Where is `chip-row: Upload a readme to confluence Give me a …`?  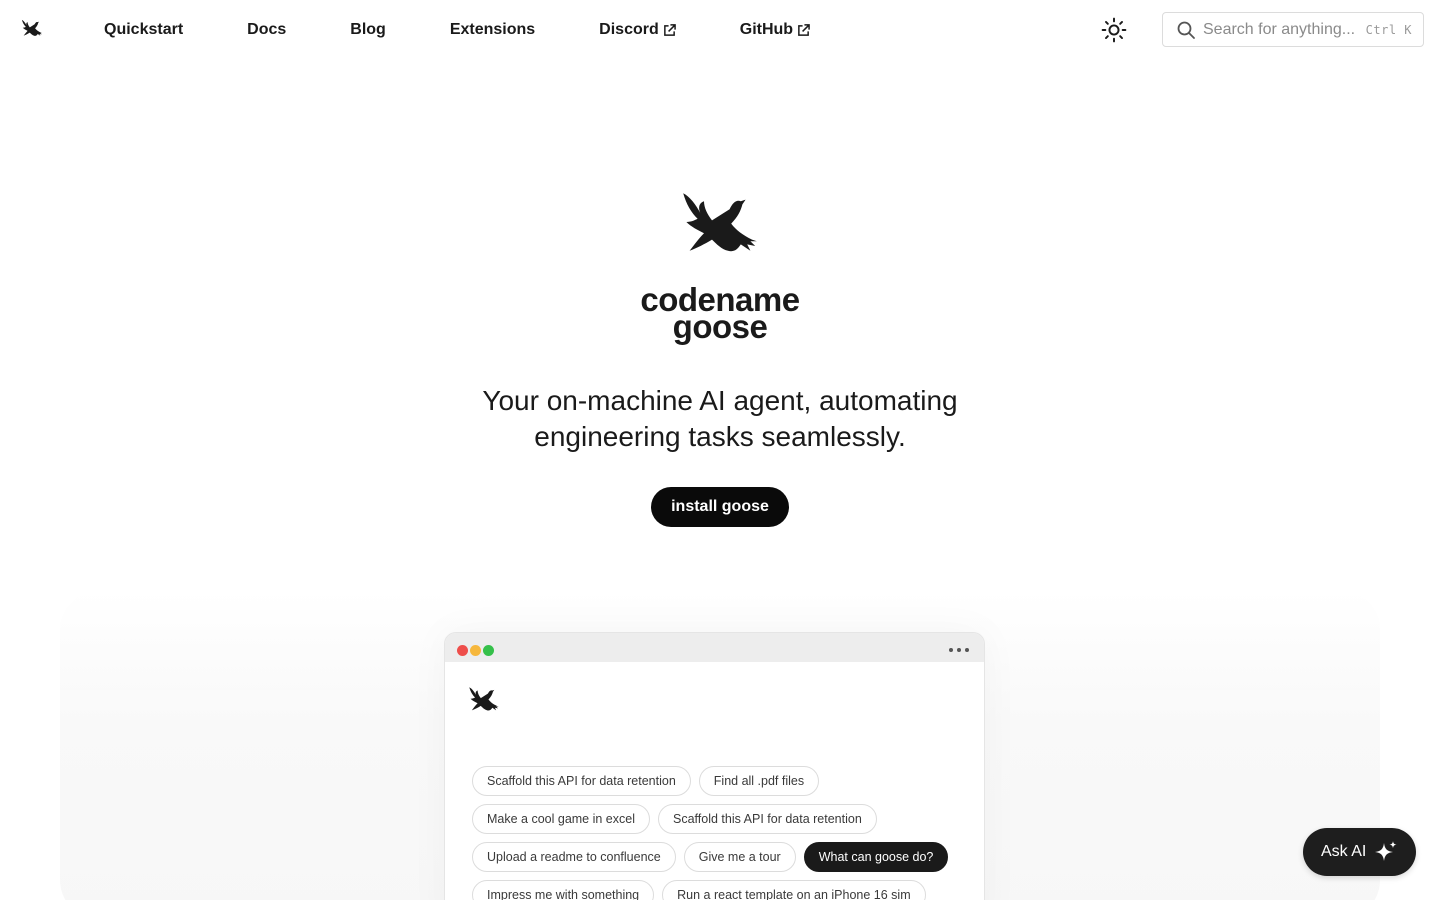
chip-row: Upload a readme to confluence Give me a … is located at coordinates (722, 857).